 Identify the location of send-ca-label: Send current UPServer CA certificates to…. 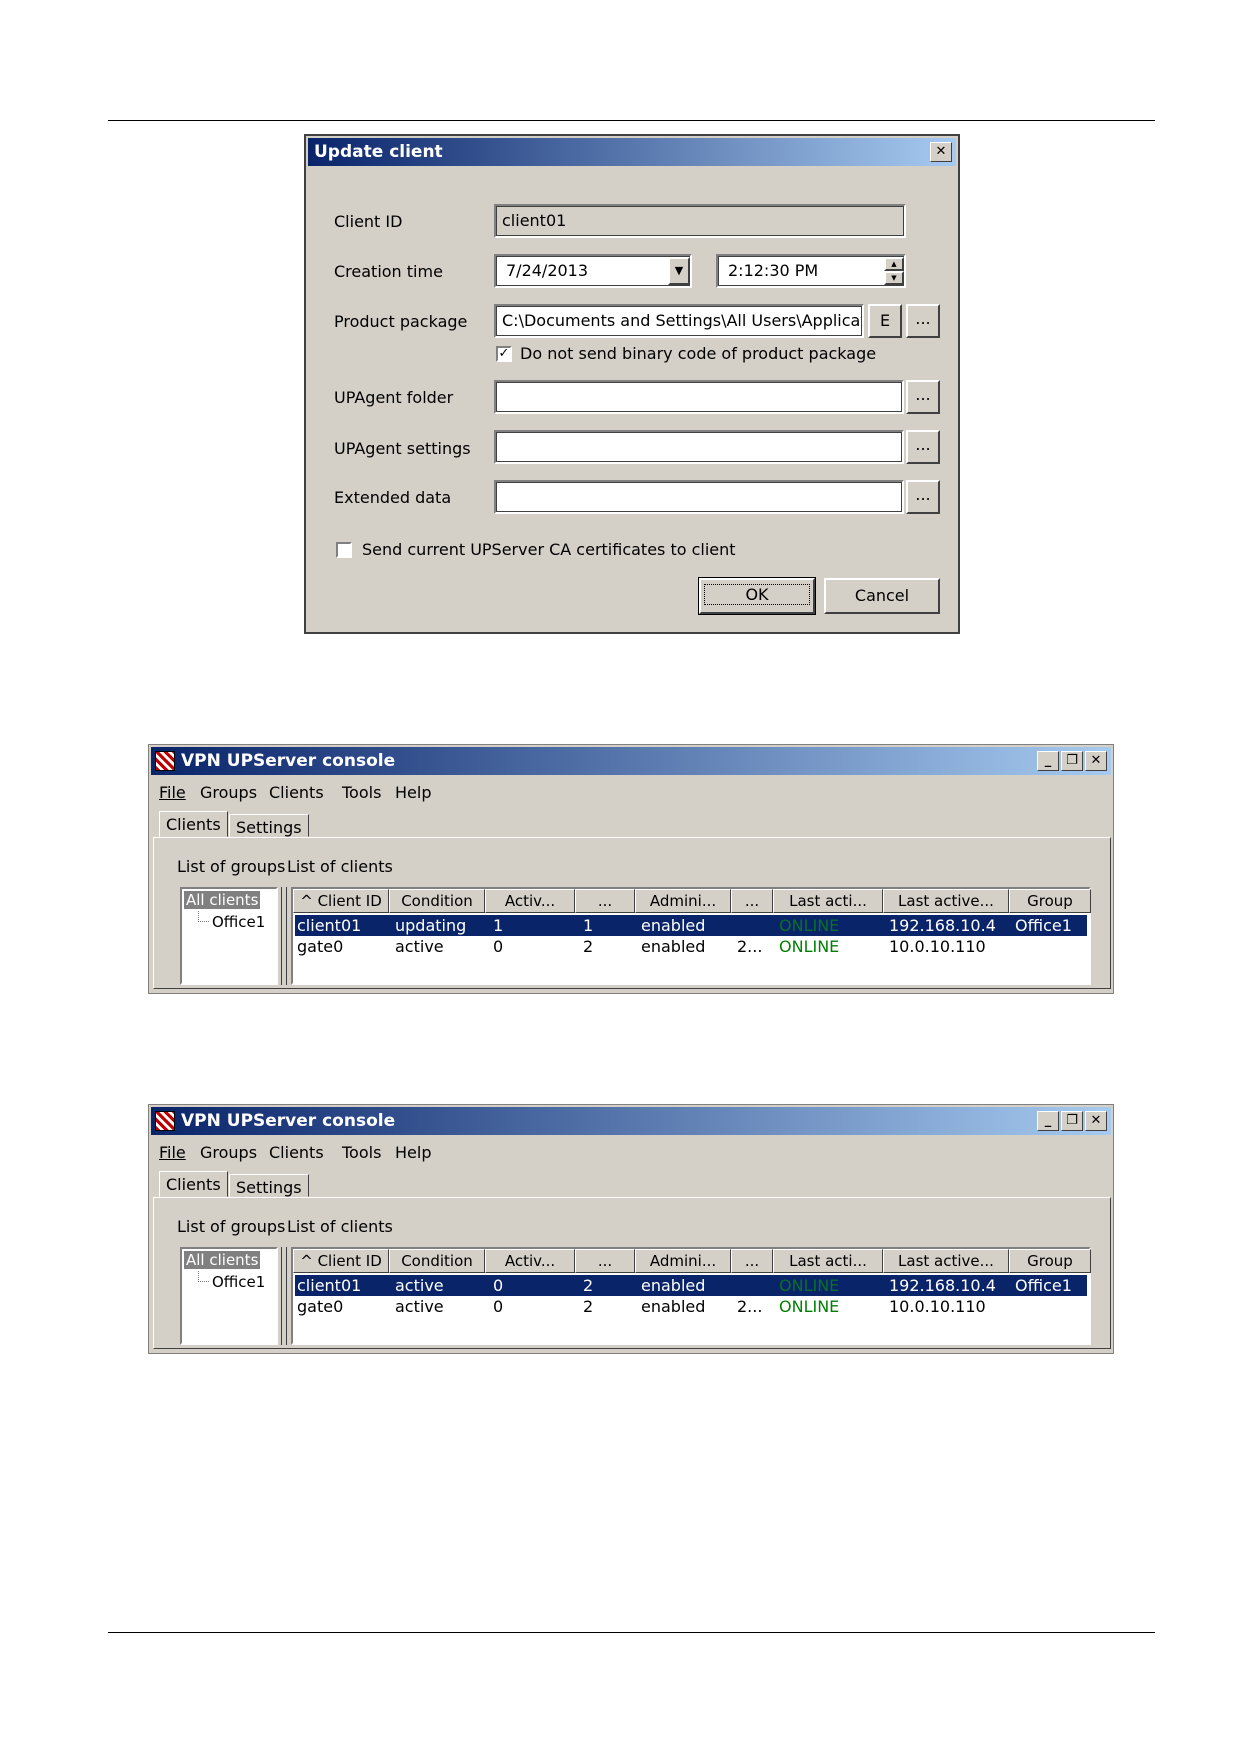
(549, 549).